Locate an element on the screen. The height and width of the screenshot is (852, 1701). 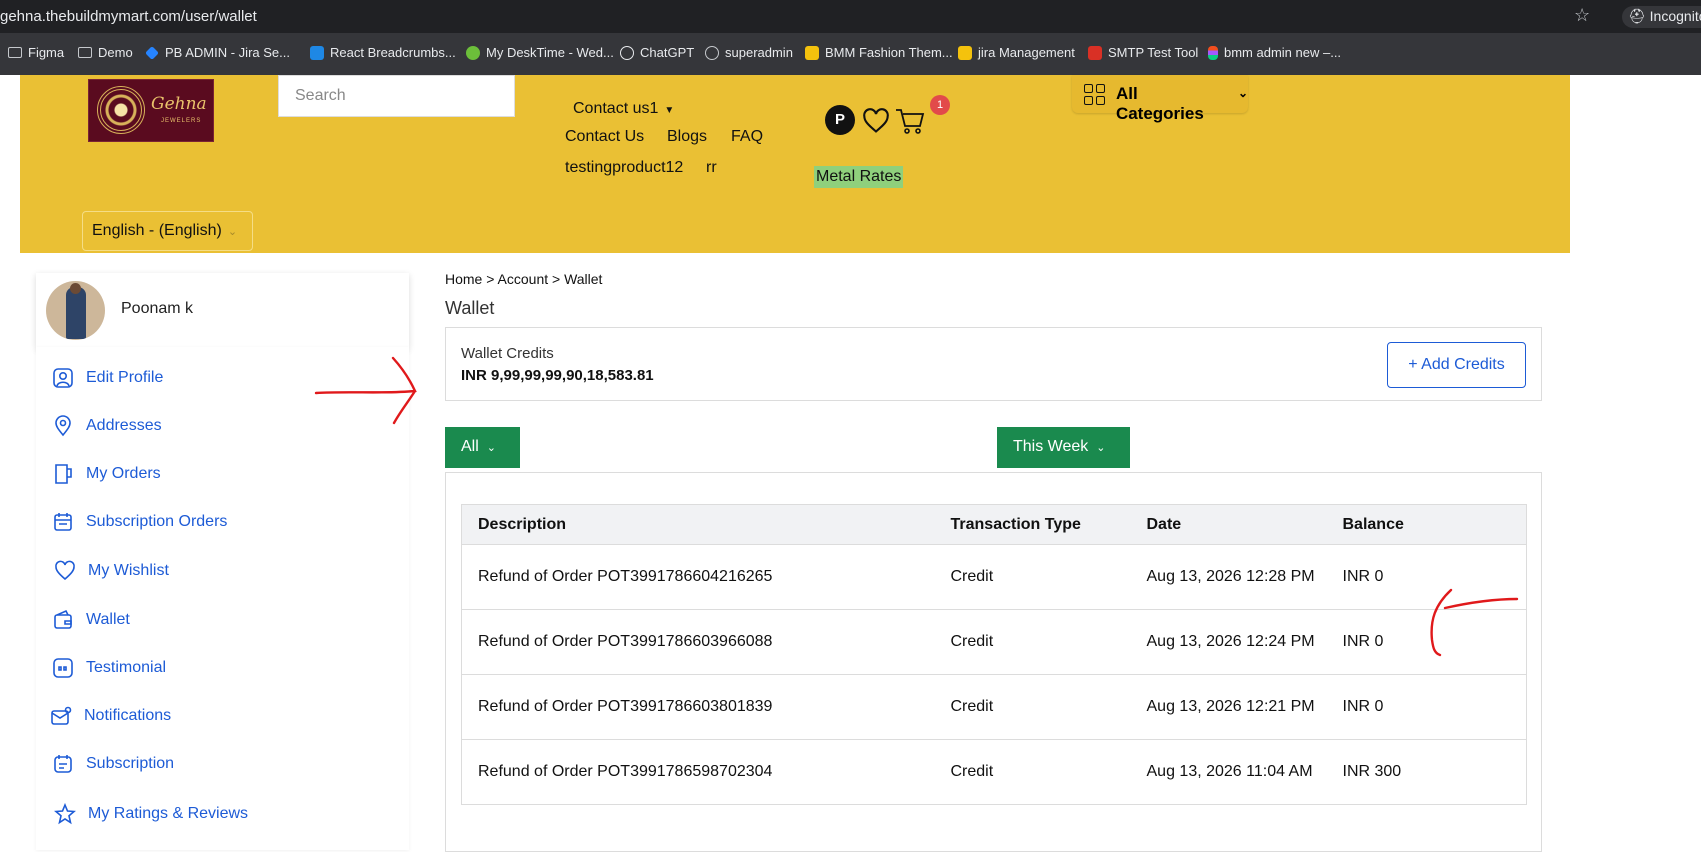
figma-icon is located at coordinates (1213, 52).